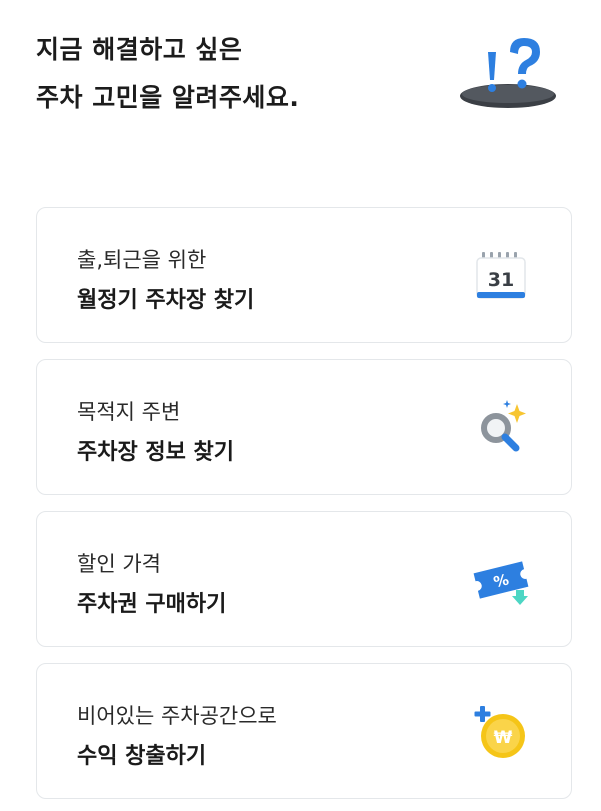 The height and width of the screenshot is (811, 601). Describe the element at coordinates (167, 74) in the screenshot. I see `page-title: 지금 해결하고 싶은 주차 고민을 알려주세요.` at that location.